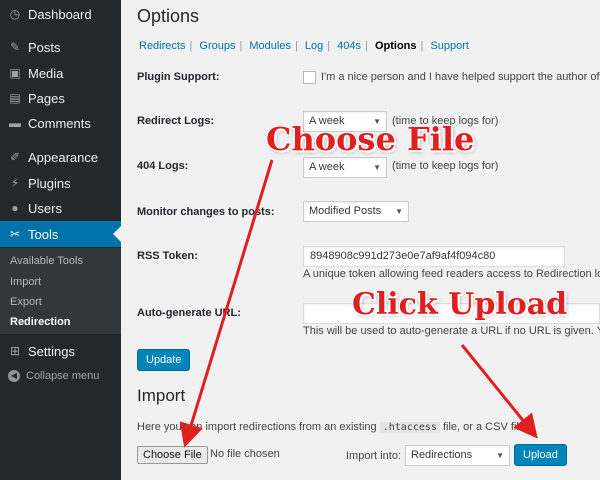 Image resolution: width=600 pixels, height=480 pixels. I want to click on dashboard-icon: ◷, so click(15, 14).